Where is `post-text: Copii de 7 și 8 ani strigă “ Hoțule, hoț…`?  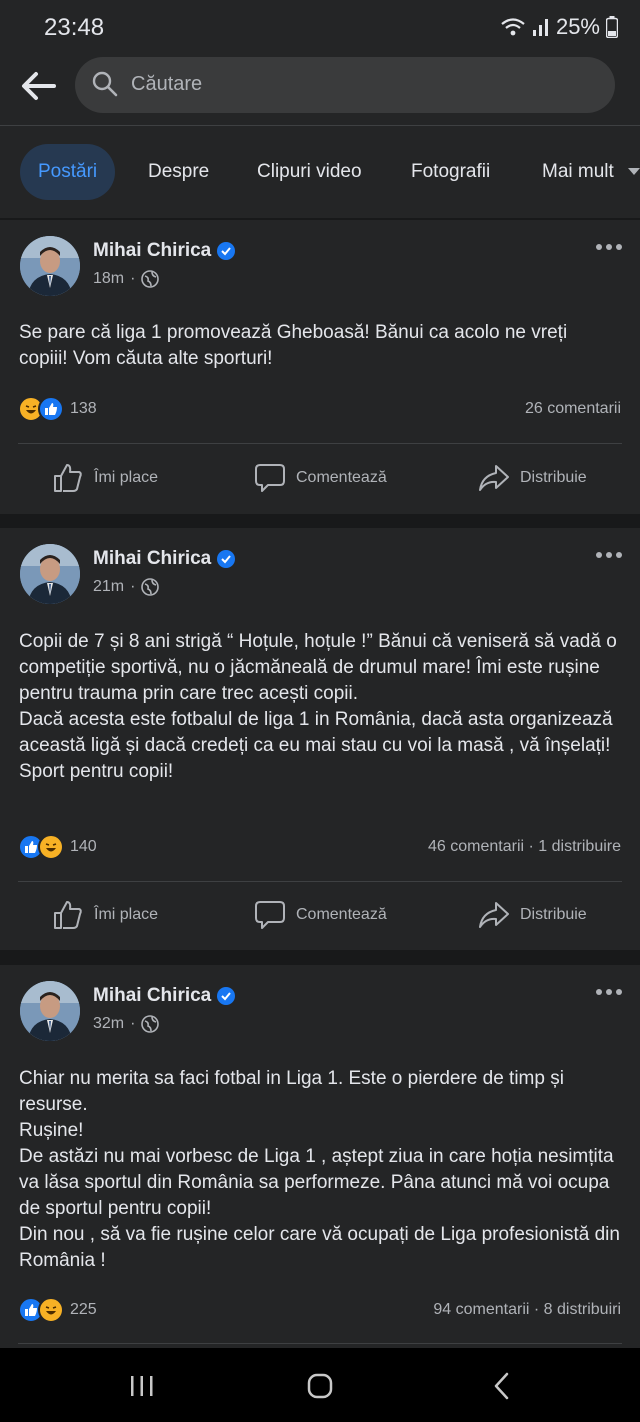 post-text: Copii de 7 și 8 ani strigă “ Hoțule, hoț… is located at coordinates (318, 706).